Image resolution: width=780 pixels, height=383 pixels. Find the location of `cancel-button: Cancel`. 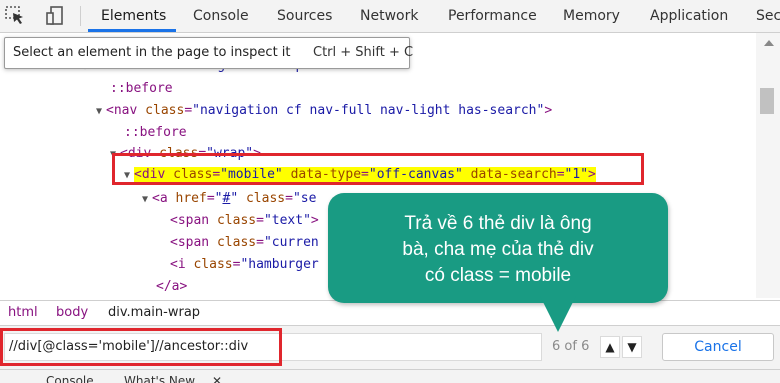

cancel-button: Cancel is located at coordinates (718, 347).